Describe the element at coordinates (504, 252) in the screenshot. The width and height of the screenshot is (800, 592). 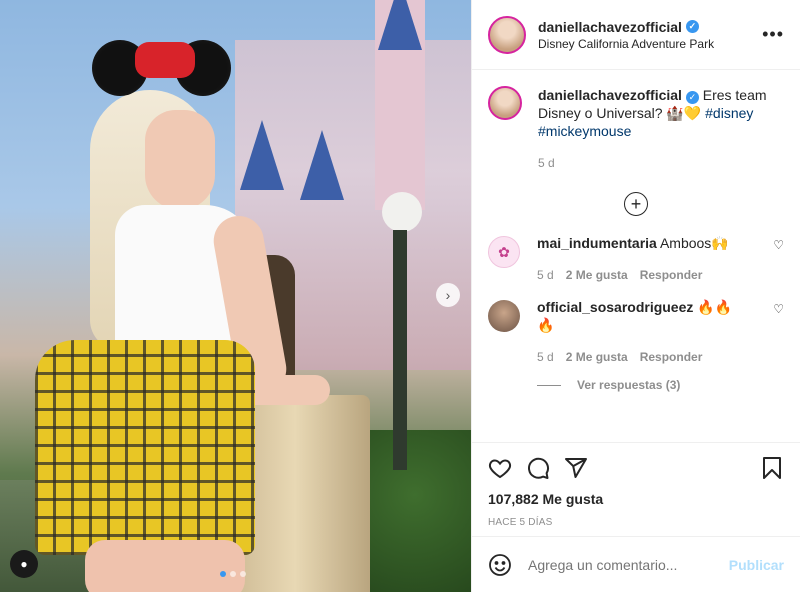
I see `commenter-avatar: ✿` at that location.